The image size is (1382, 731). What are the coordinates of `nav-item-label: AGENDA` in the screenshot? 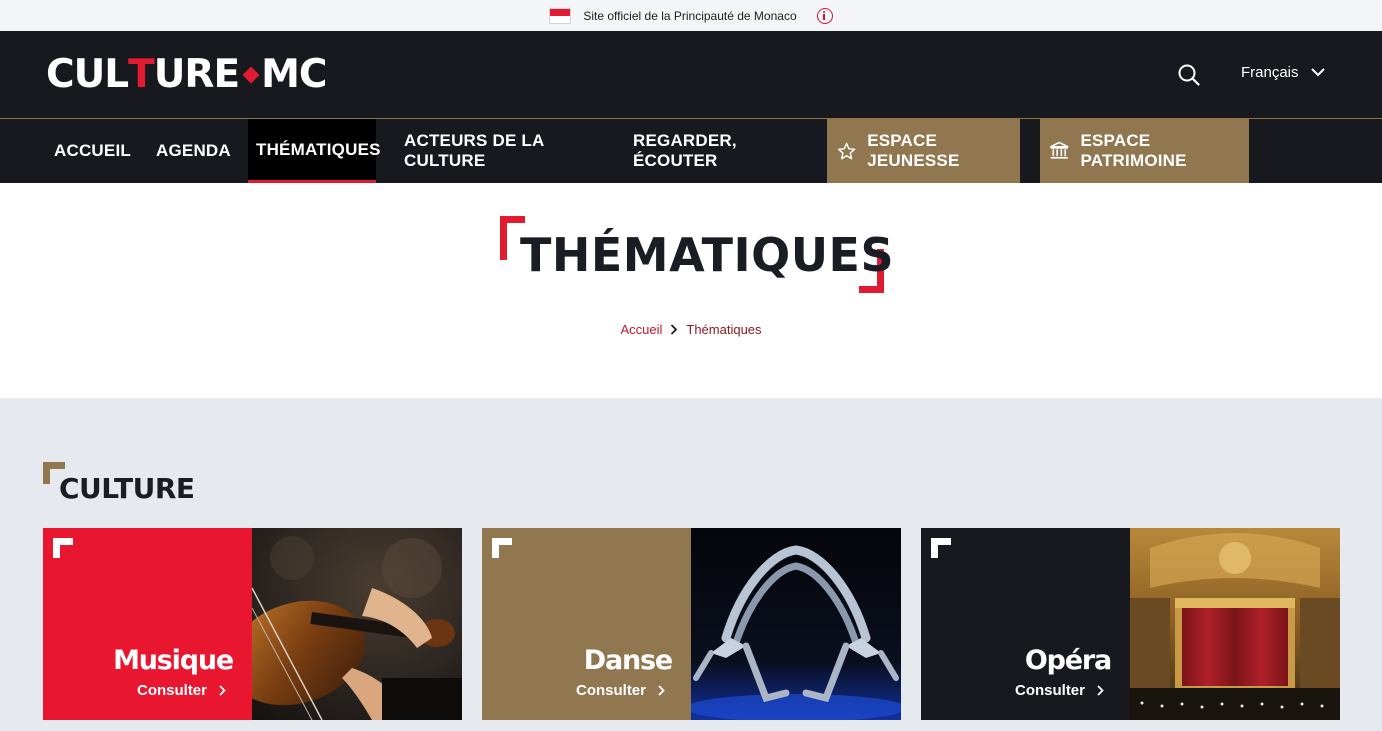 It's located at (193, 150).